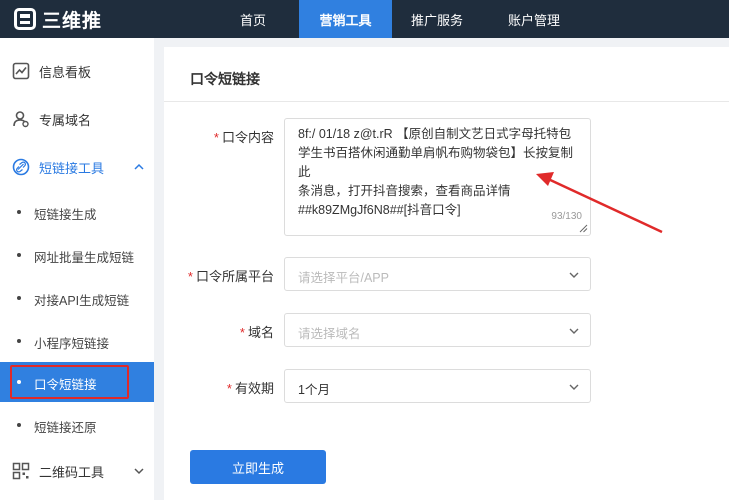  I want to click on sidebar-item-label: 短链接工具, so click(72, 168).